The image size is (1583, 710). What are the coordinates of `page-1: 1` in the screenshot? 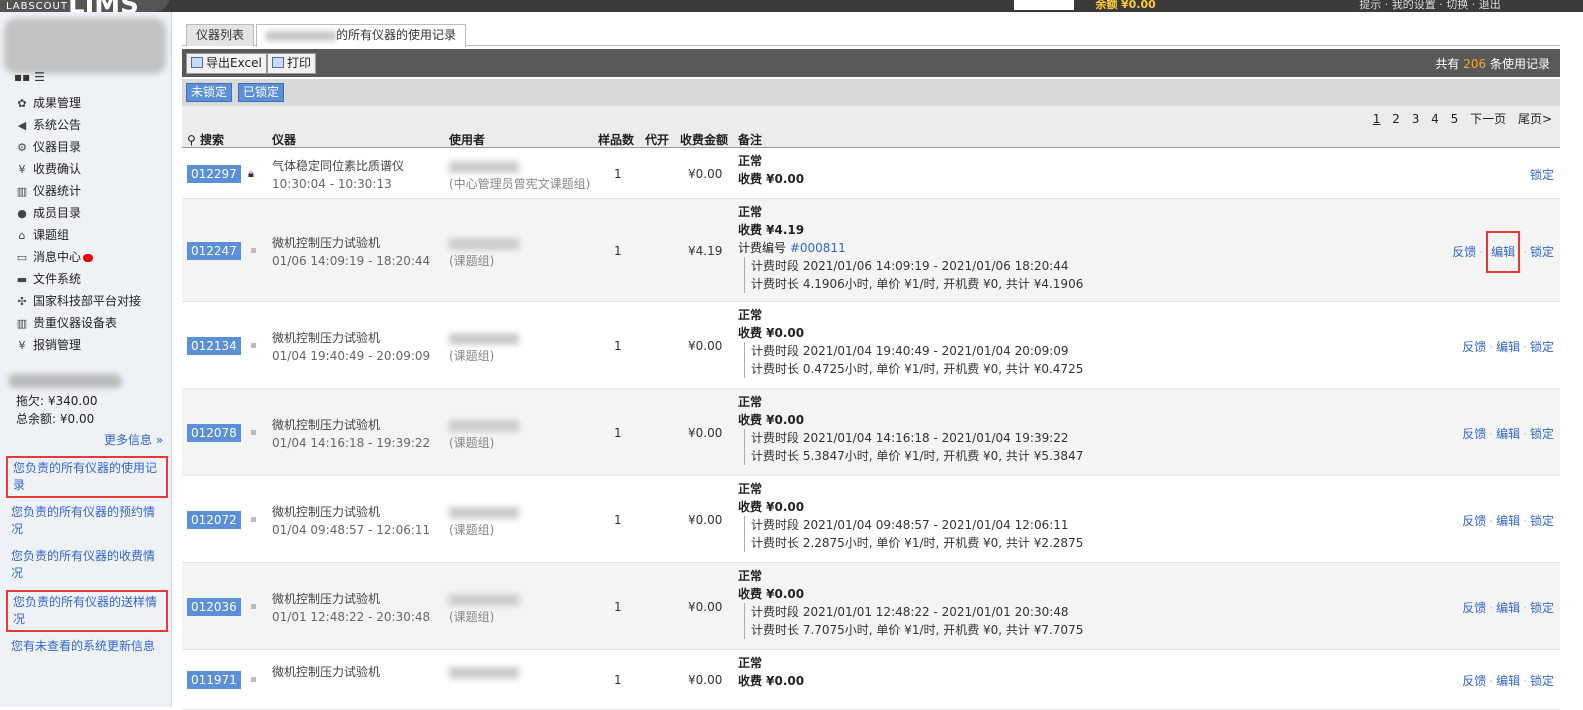 It's located at (1377, 119).